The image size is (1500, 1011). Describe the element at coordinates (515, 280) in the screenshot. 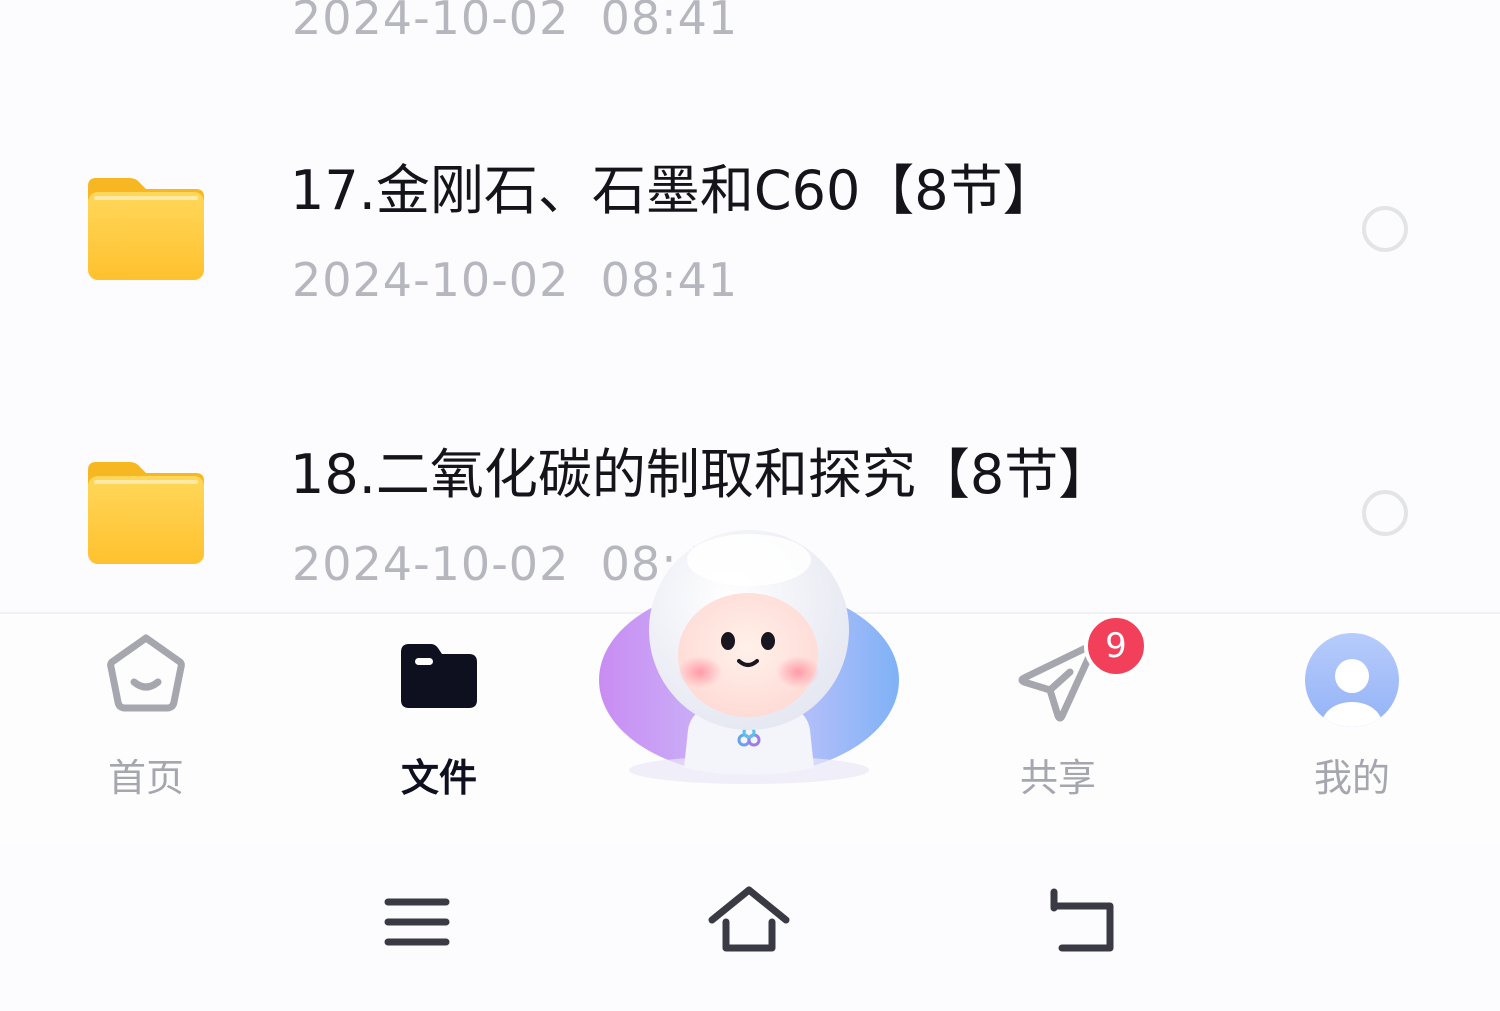

I see `file-date: 2024-10-02 08:41` at that location.